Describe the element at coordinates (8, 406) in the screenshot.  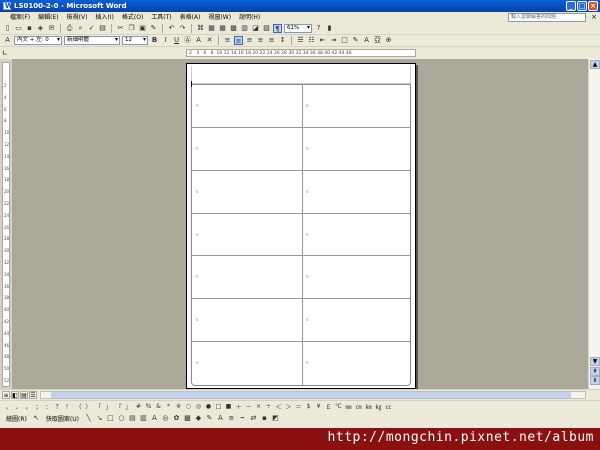
I see `symbol-button: ，` at that location.